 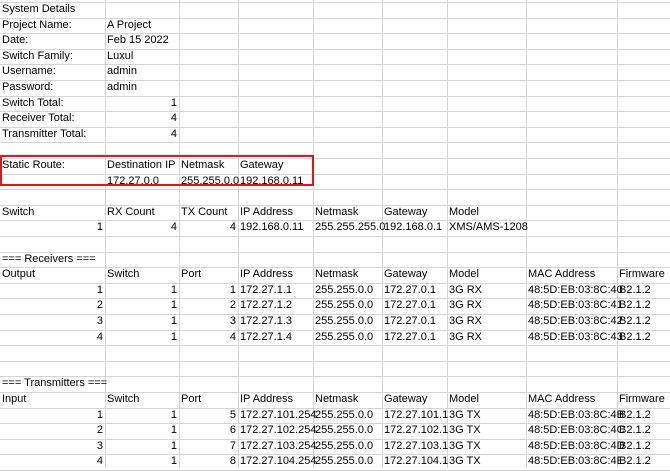 What do you see at coordinates (486, 291) in the screenshot?
I see `cell-r19-c7: 3G RX` at bounding box center [486, 291].